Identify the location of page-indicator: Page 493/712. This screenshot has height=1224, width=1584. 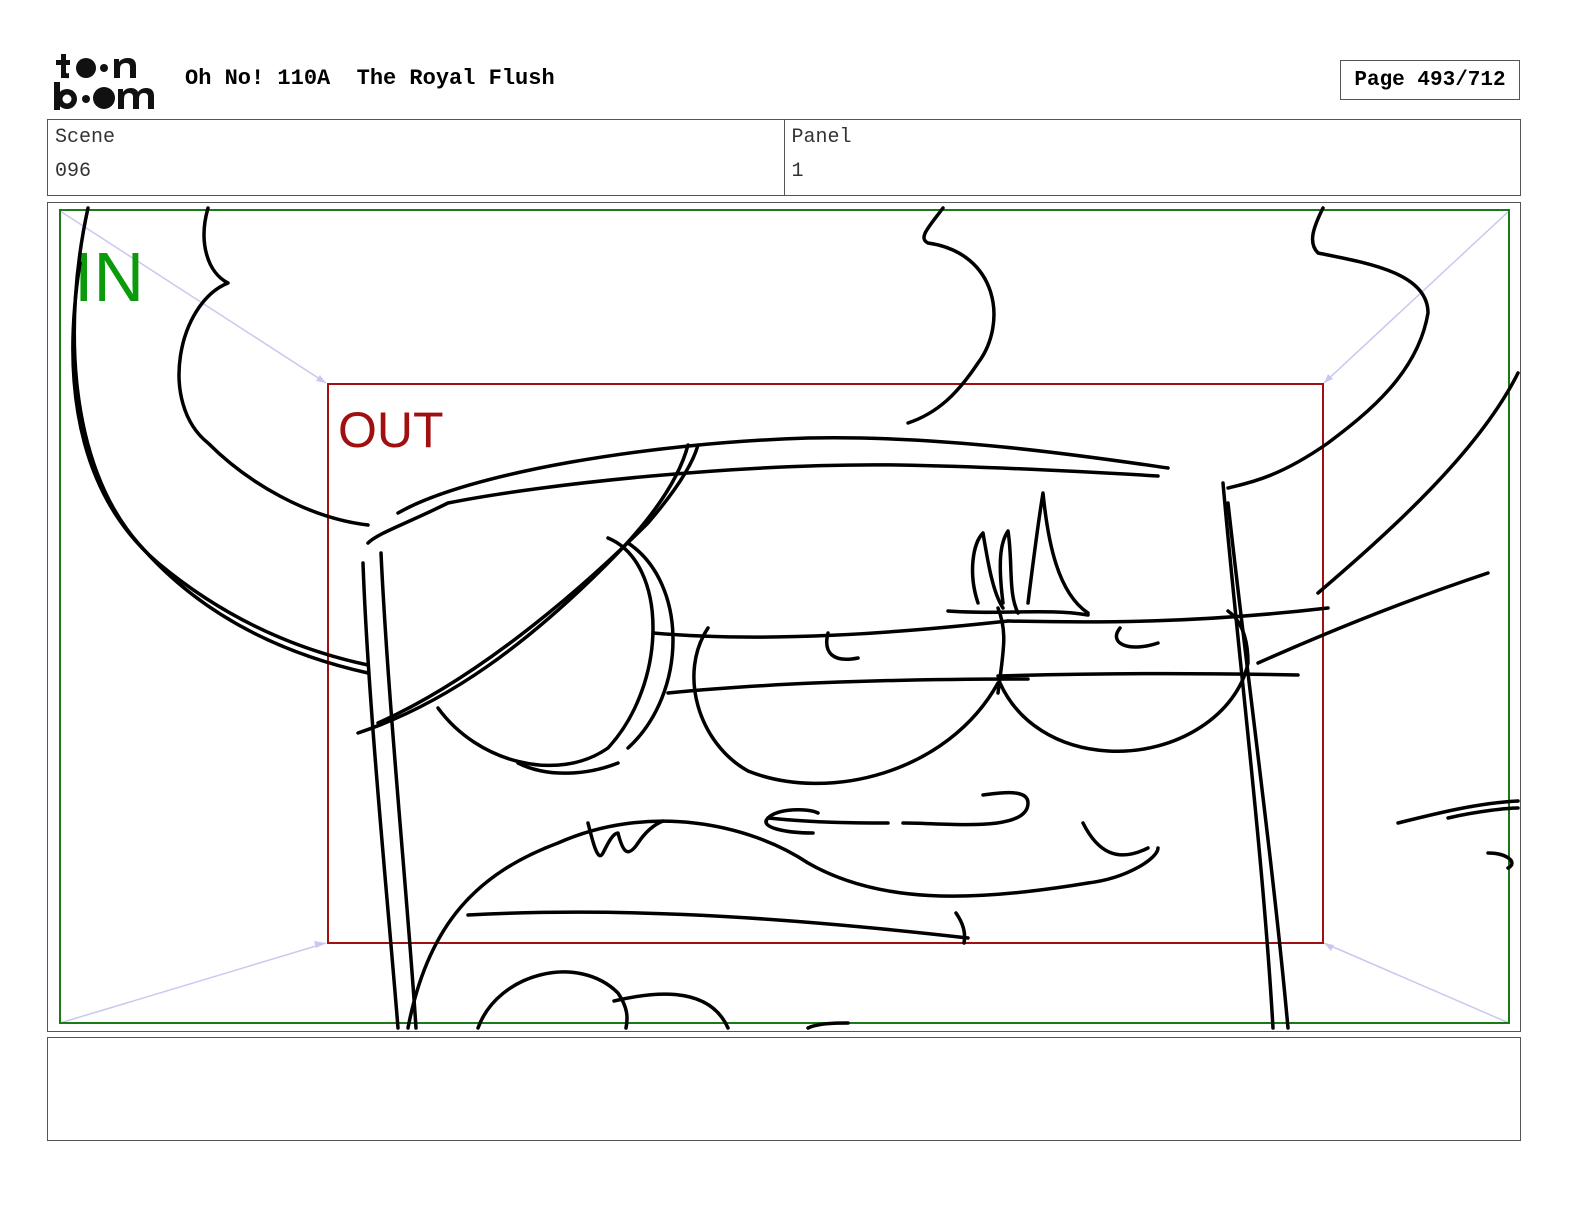
(1430, 80).